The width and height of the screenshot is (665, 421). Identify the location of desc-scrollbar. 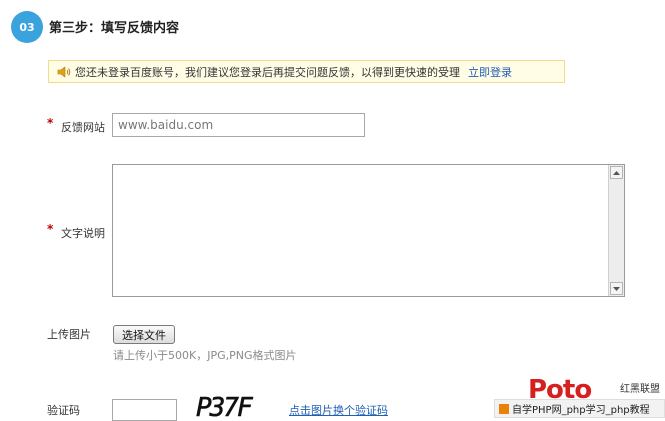
(616, 230).